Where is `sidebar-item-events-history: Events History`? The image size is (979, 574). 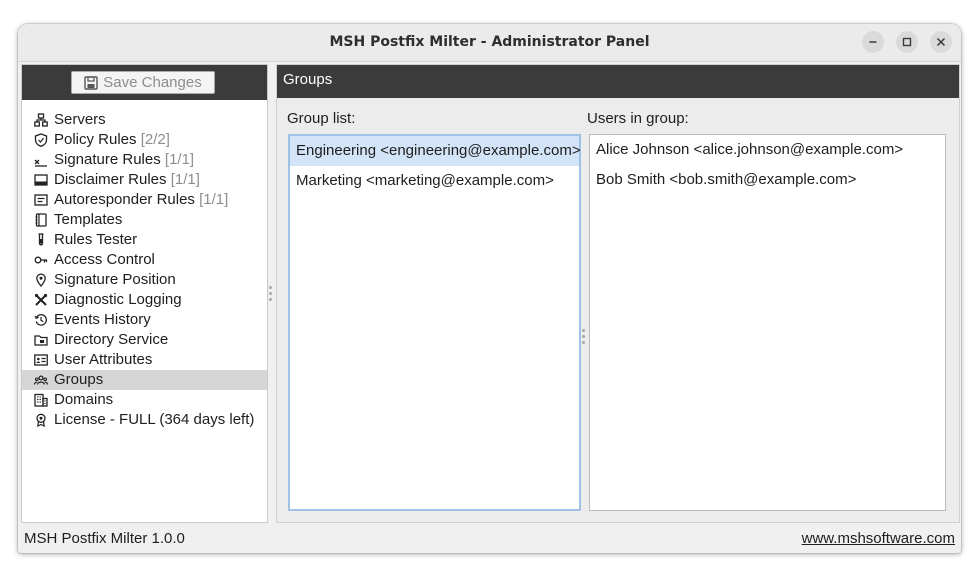 sidebar-item-events-history: Events History is located at coordinates (144, 320).